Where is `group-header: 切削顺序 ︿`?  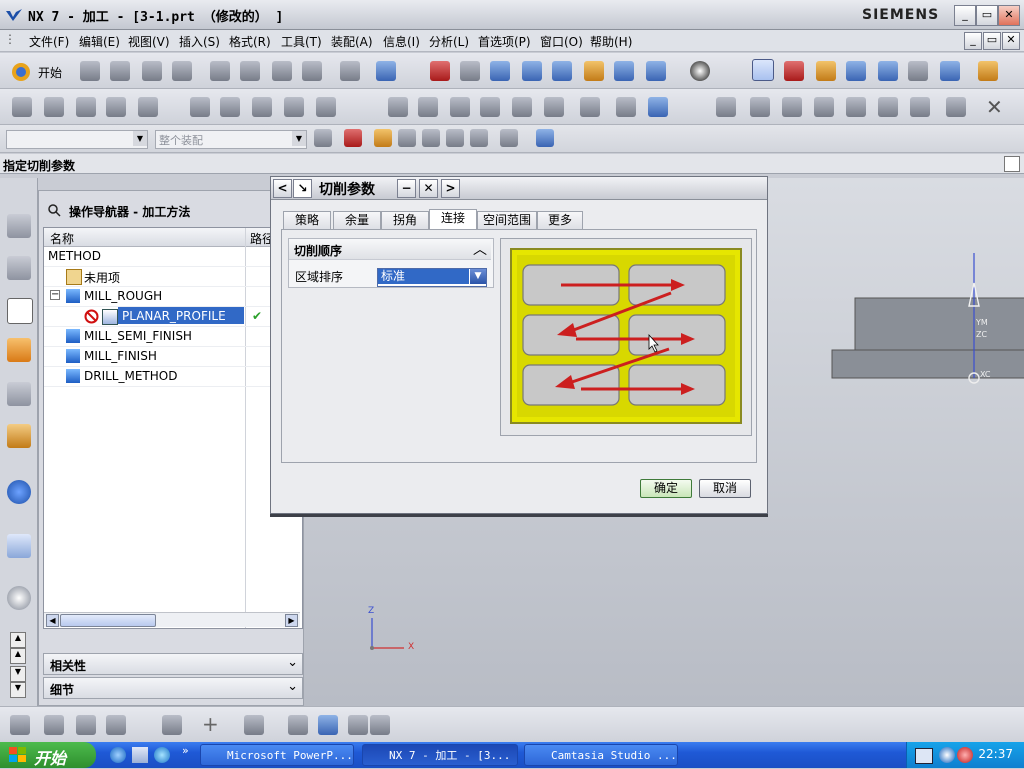 group-header: 切削顺序 ︿ is located at coordinates (390, 249).